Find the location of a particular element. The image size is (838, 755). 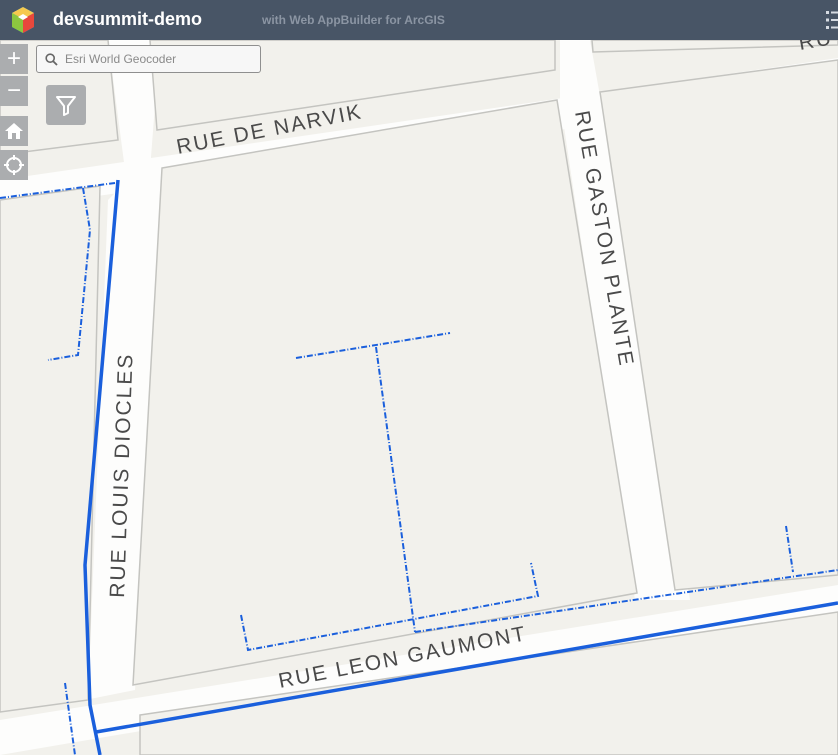

locate-button is located at coordinates (14, 165).